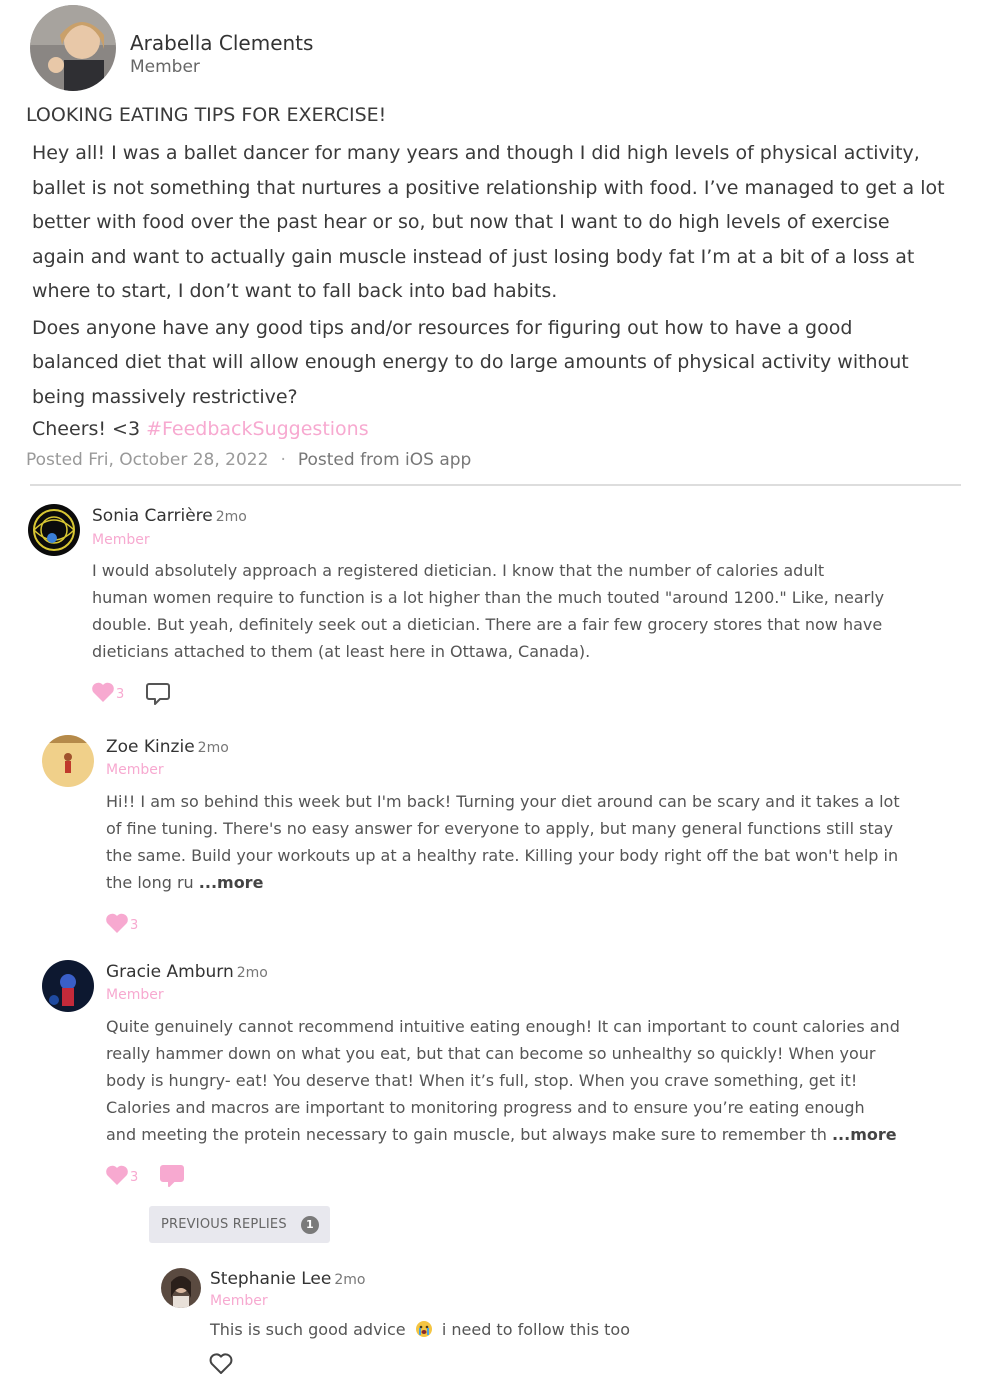 The height and width of the screenshot is (1400, 1000). Describe the element at coordinates (308, 1329) in the screenshot. I see `reply-text-before: This is such good advice` at that location.